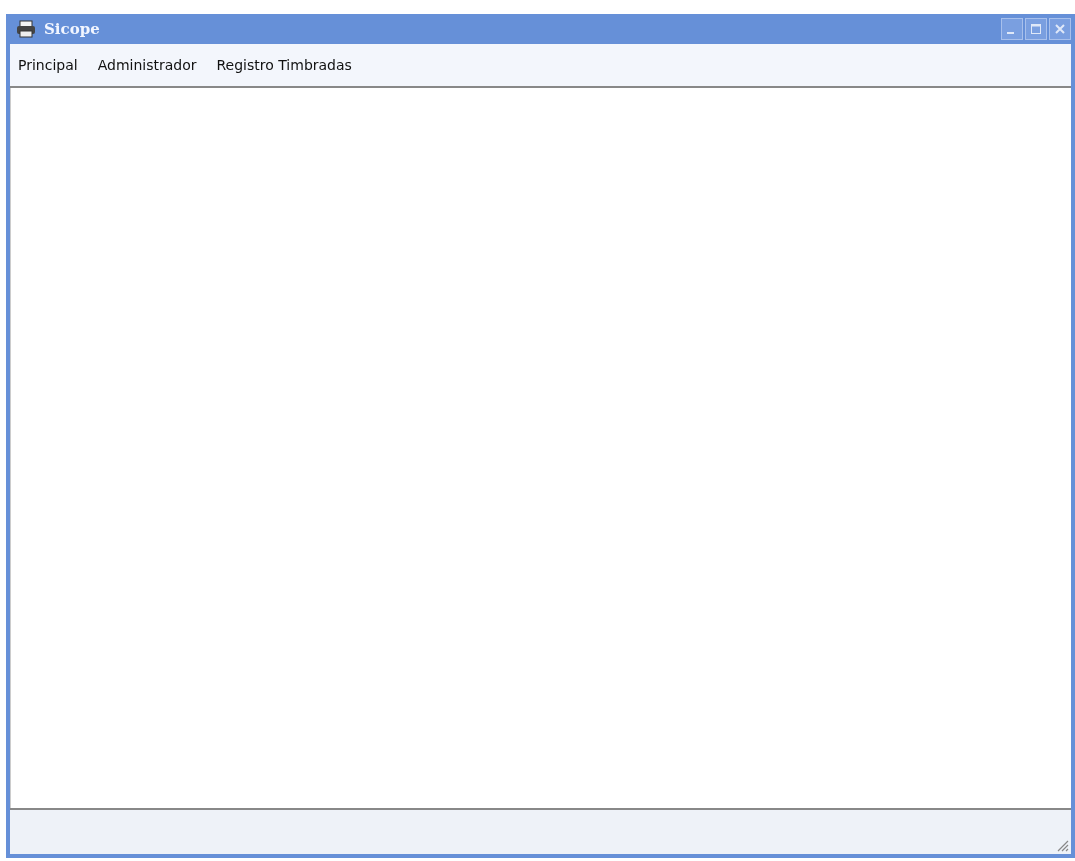 Image resolution: width=1075 pixels, height=861 pixels. Describe the element at coordinates (48, 65) in the screenshot. I see `menu-item: Principal` at that location.